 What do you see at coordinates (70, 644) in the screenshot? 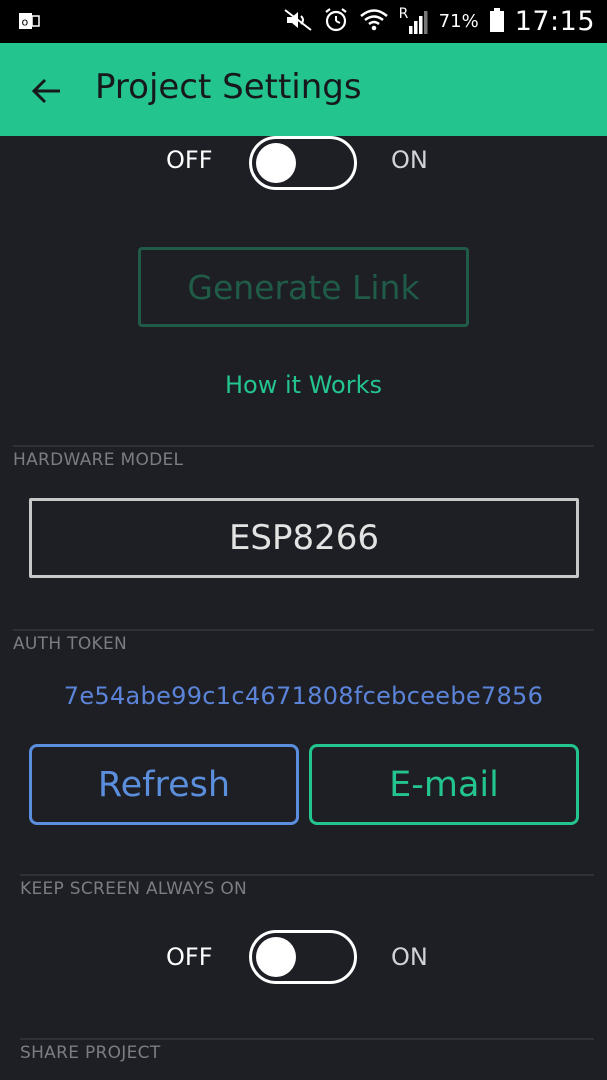
I see `auth-token-section-label: AUTH TOKEN` at bounding box center [70, 644].